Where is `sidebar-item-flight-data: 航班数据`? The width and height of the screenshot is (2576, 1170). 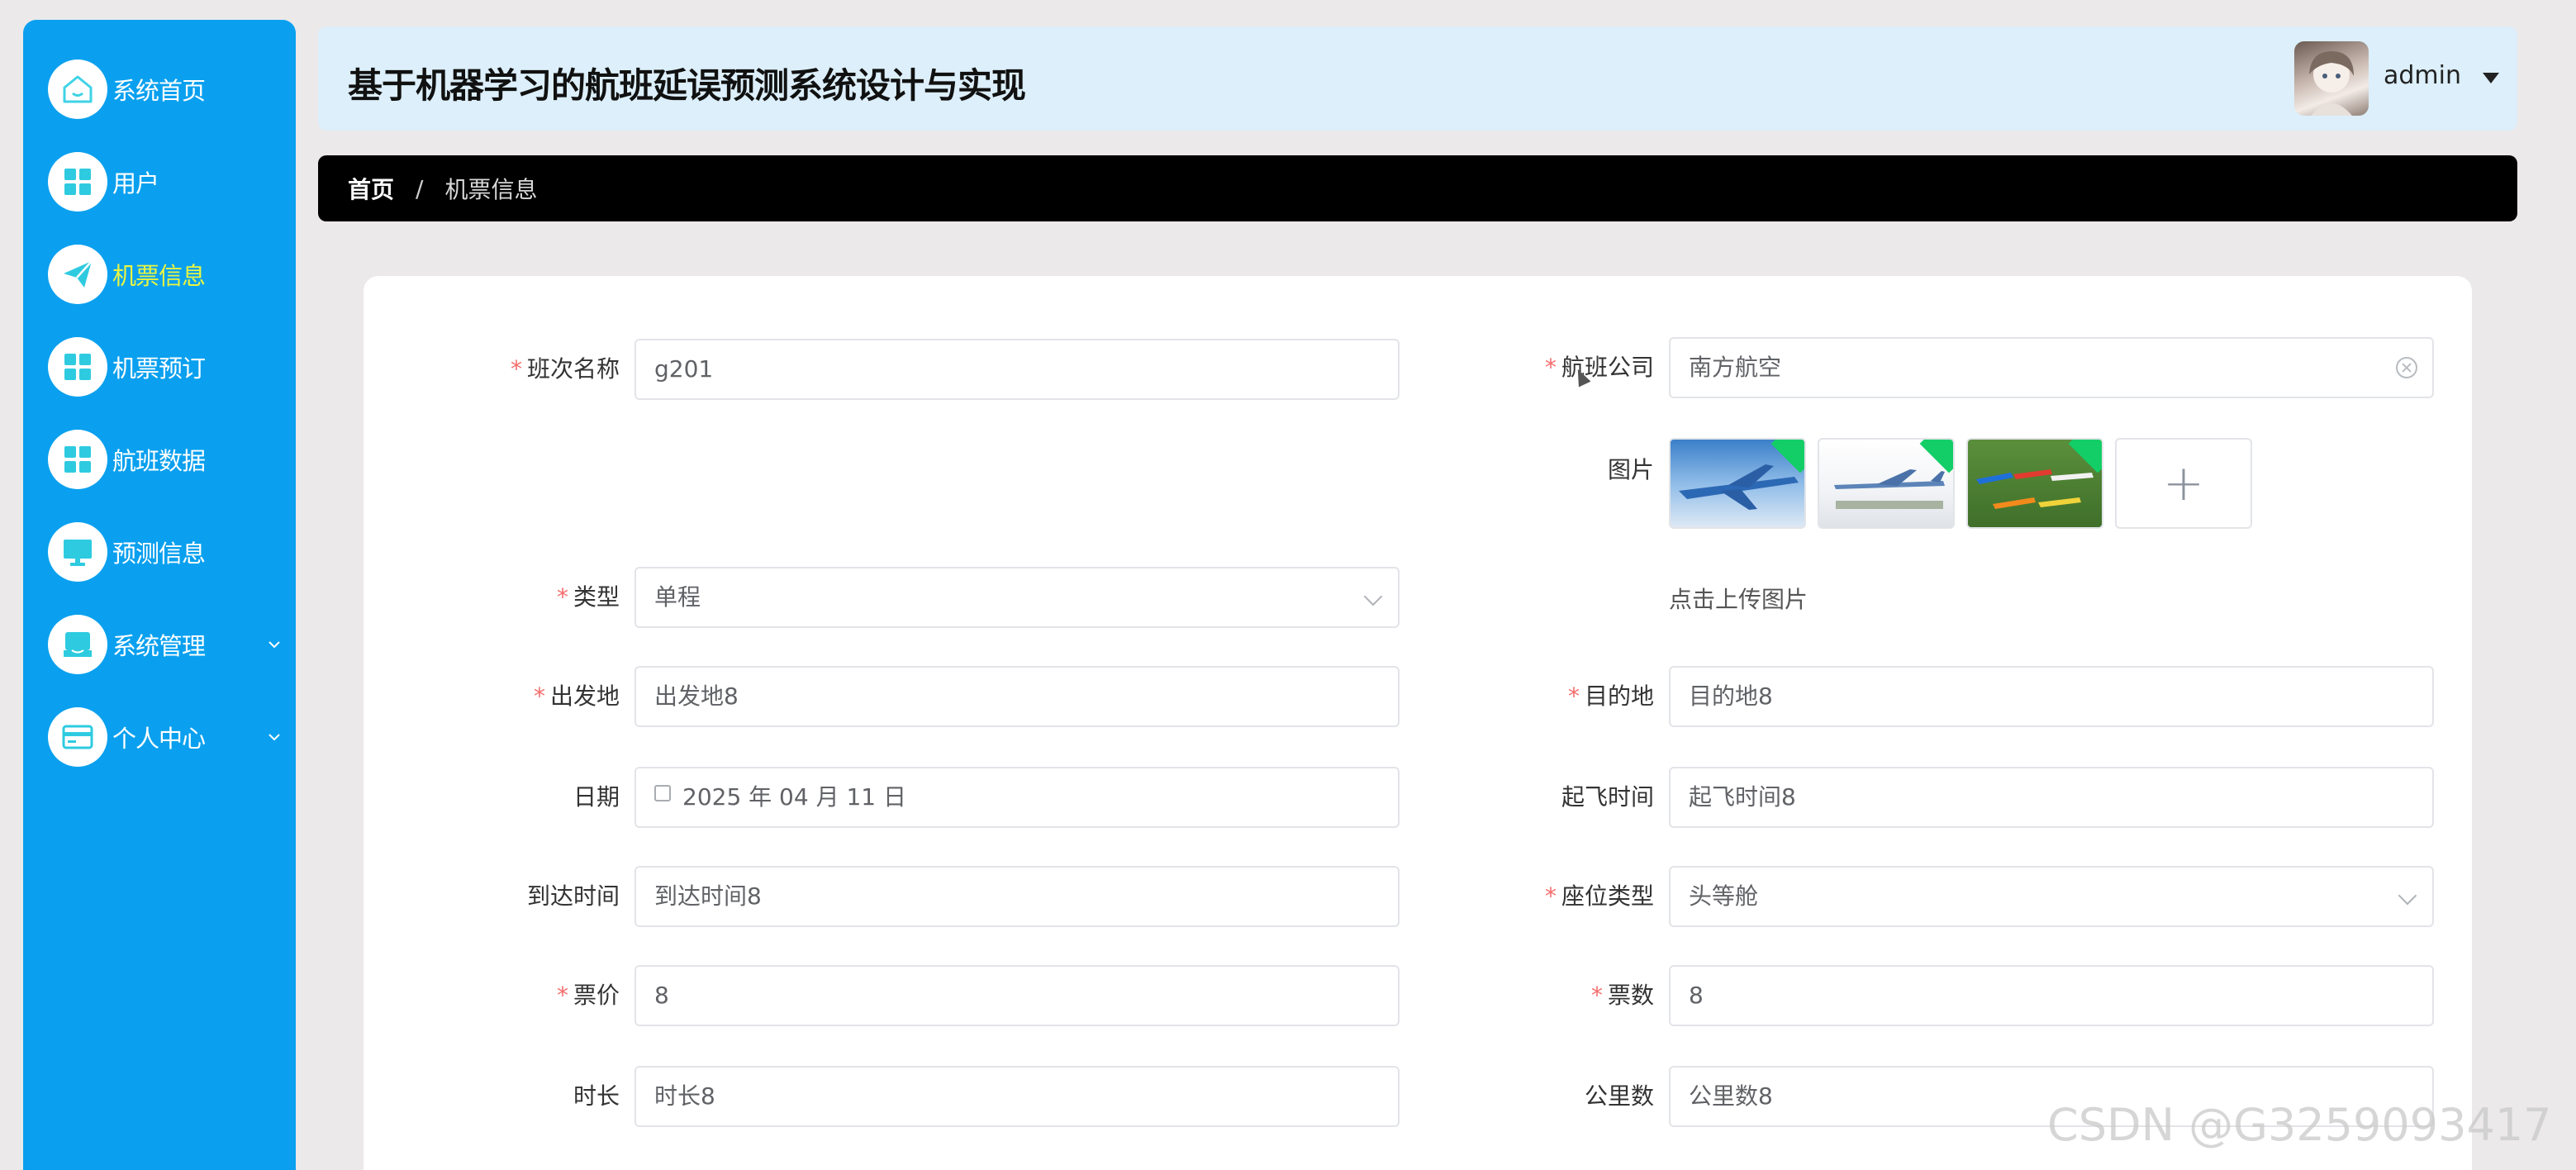
sidebar-item-flight-data: 航班数据 is located at coordinates (168, 459).